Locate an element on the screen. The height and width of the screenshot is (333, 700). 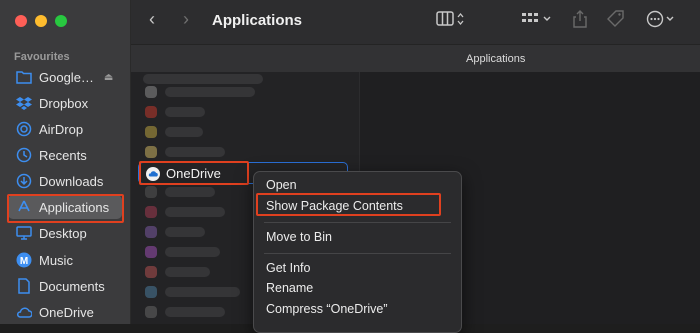
close-window-button is located at coordinates (21, 21).